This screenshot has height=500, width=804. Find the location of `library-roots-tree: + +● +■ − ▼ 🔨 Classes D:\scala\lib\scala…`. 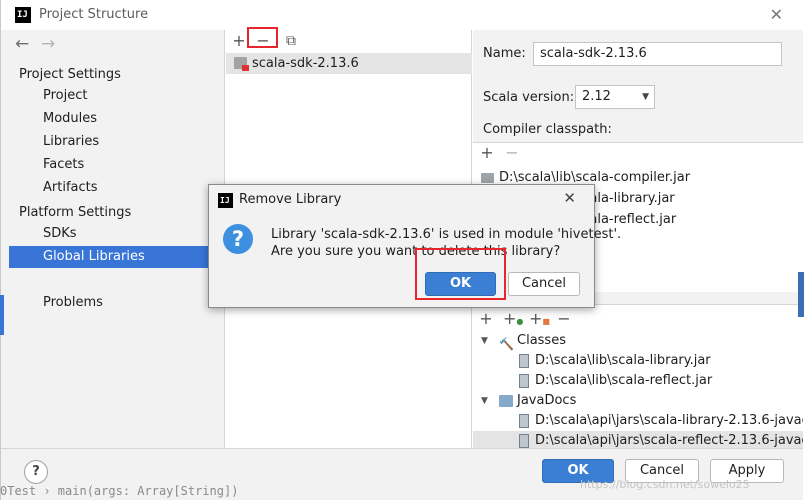

library-roots-tree: + +● +■ − ▼ 🔨 Classes D:\scala\lib\scala… is located at coordinates (638, 377).